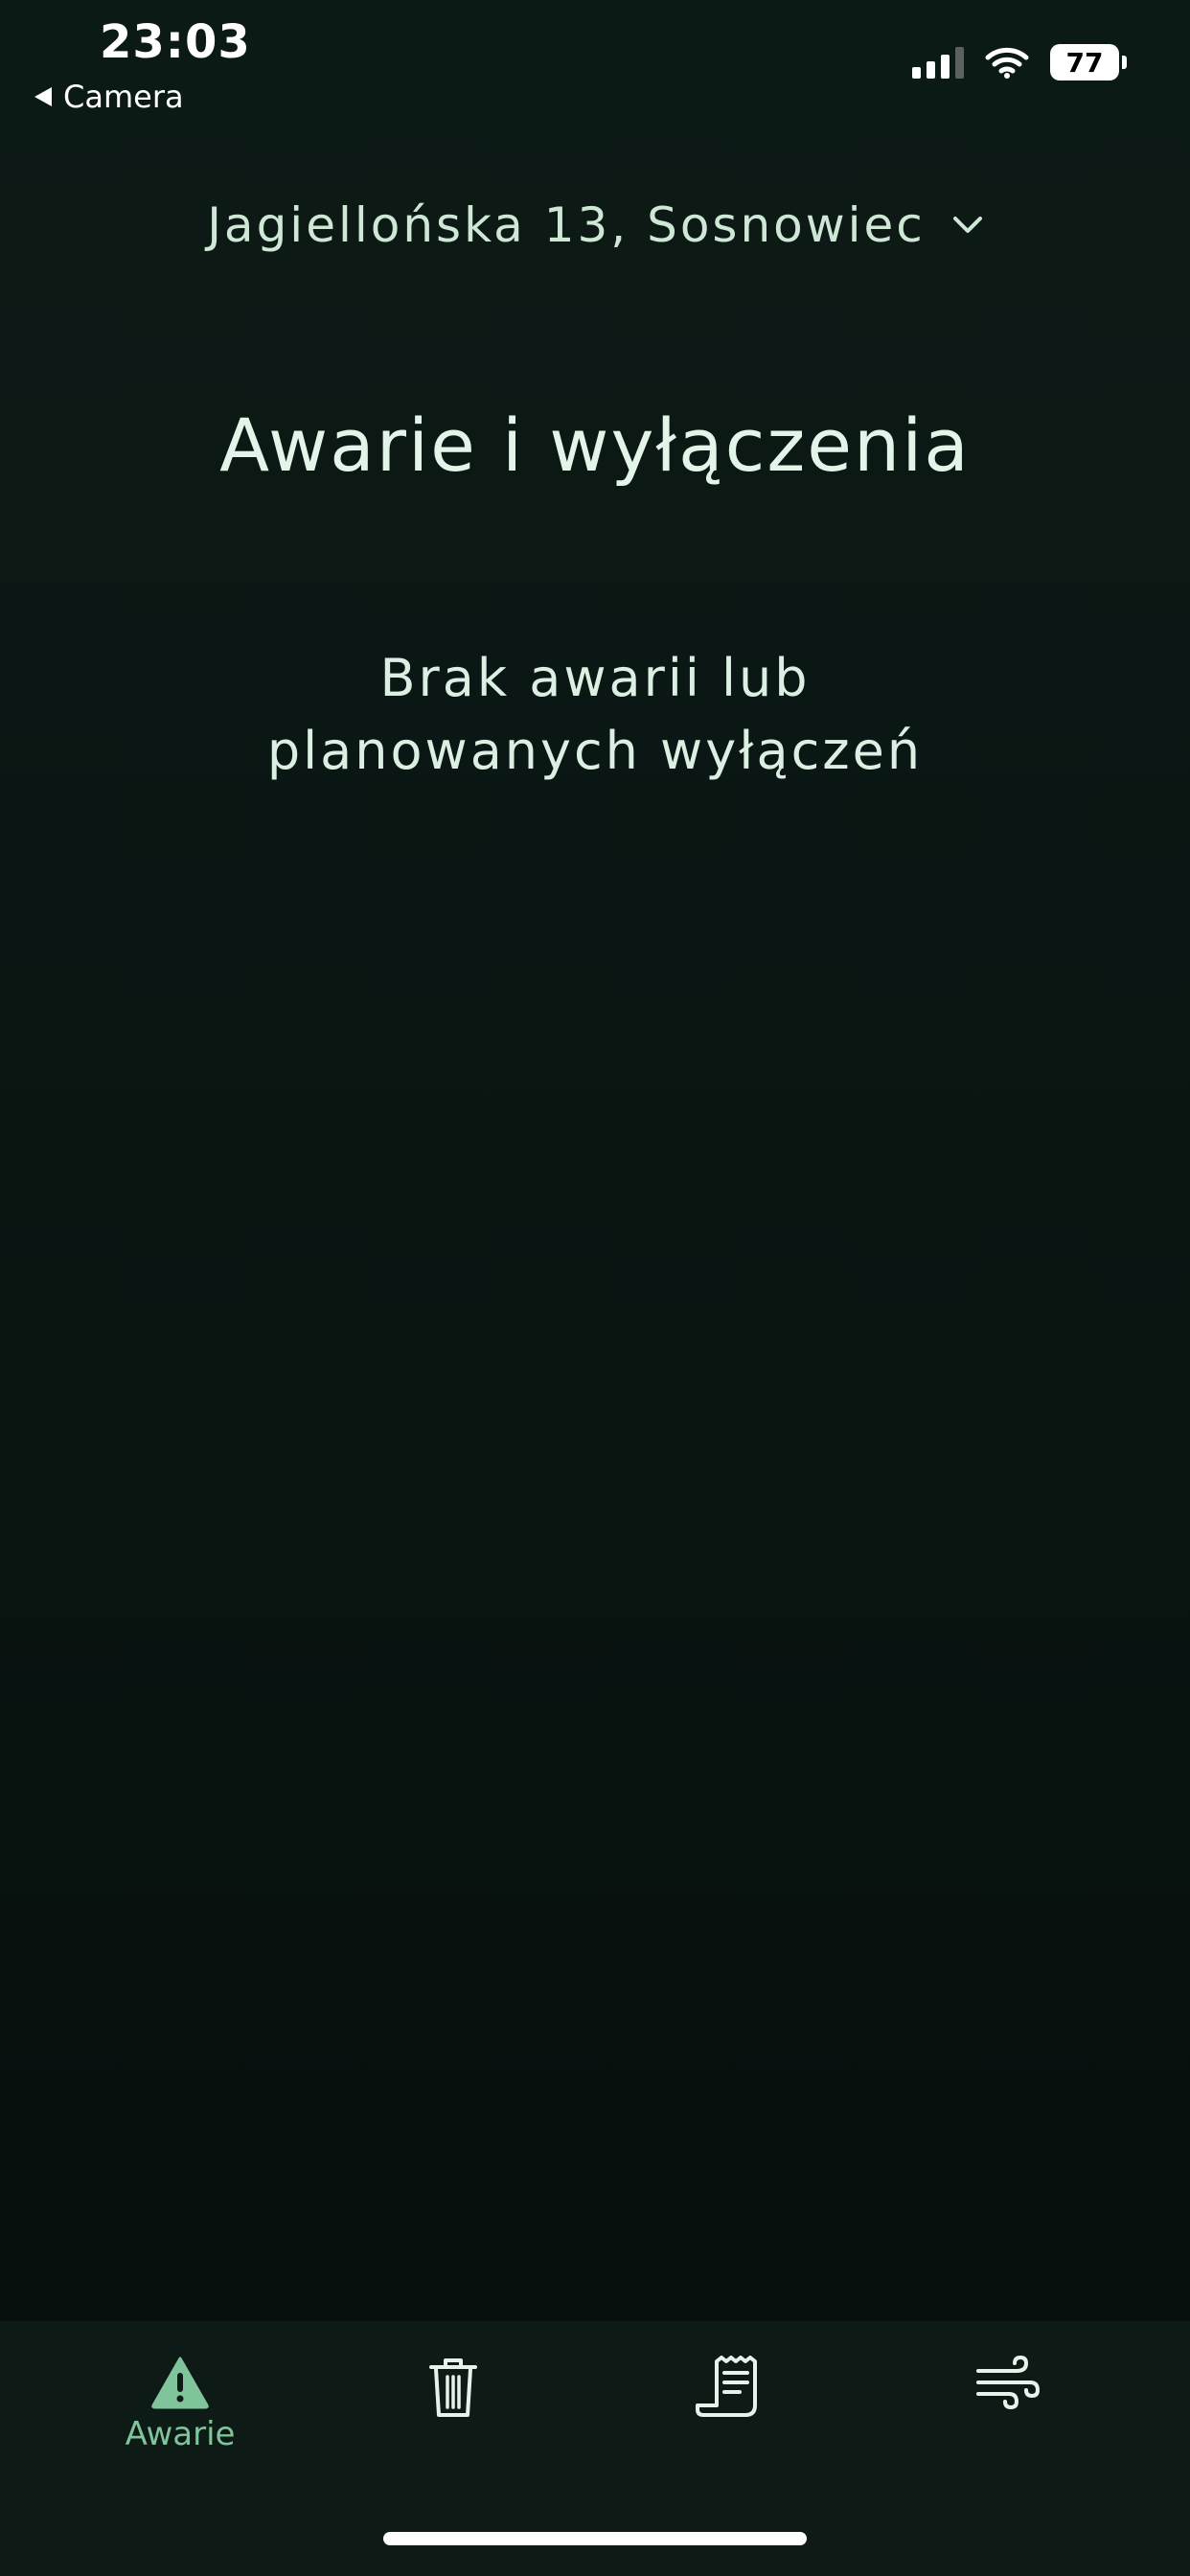  I want to click on back-link-label: Camera, so click(124, 97).